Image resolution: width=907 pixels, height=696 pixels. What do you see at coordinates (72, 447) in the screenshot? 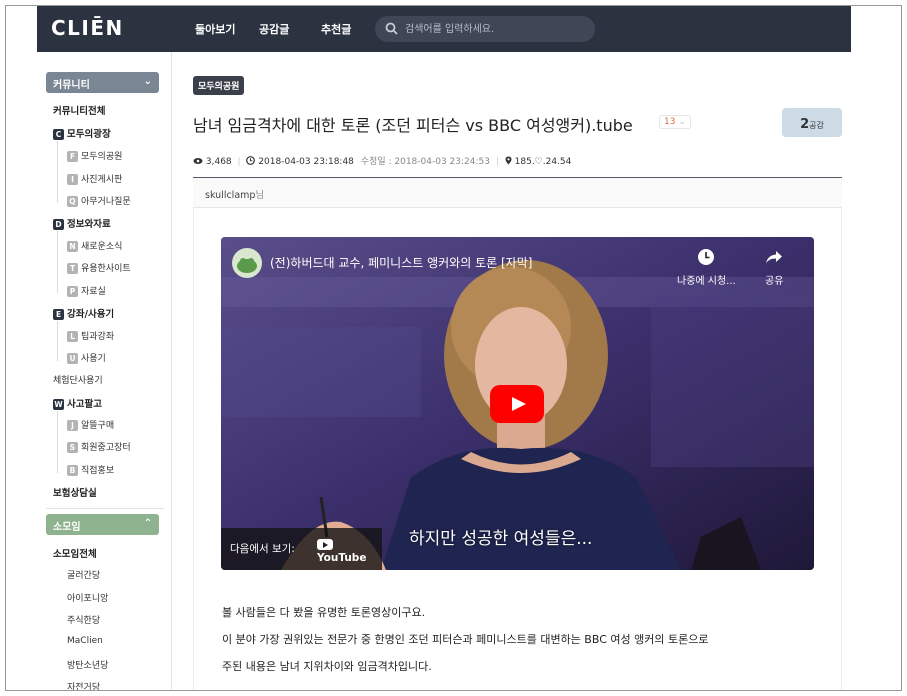
I see `board-code-badge: S` at bounding box center [72, 447].